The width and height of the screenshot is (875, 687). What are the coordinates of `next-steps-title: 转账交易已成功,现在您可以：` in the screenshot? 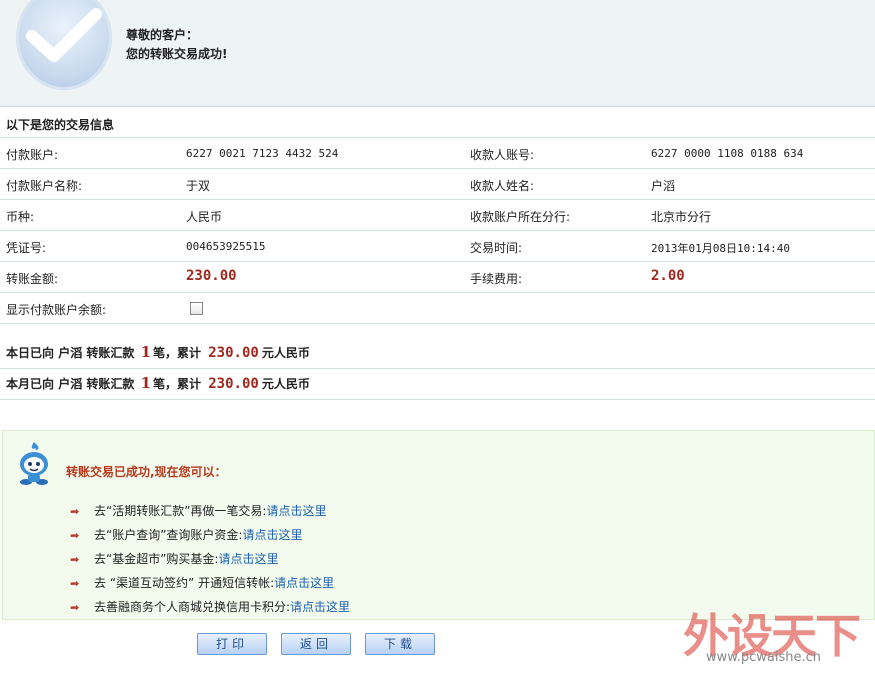 It's located at (146, 472).